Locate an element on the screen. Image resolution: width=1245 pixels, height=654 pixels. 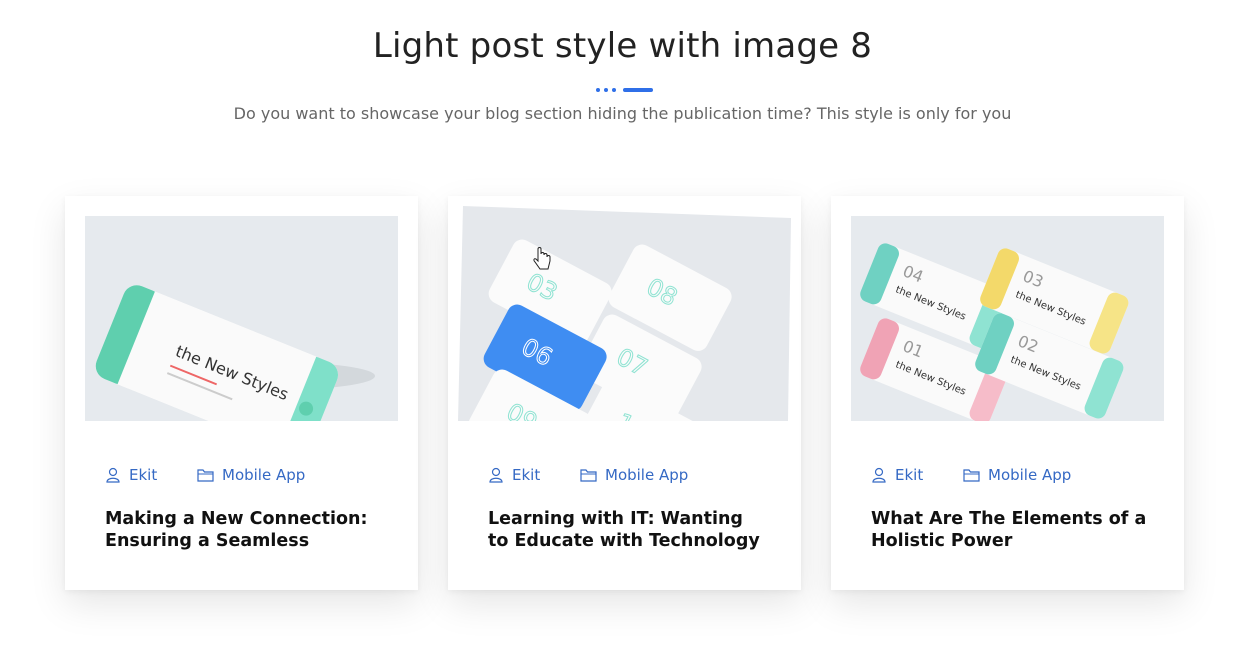
phone-mockup-image: the New Styles is located at coordinates (241, 318).